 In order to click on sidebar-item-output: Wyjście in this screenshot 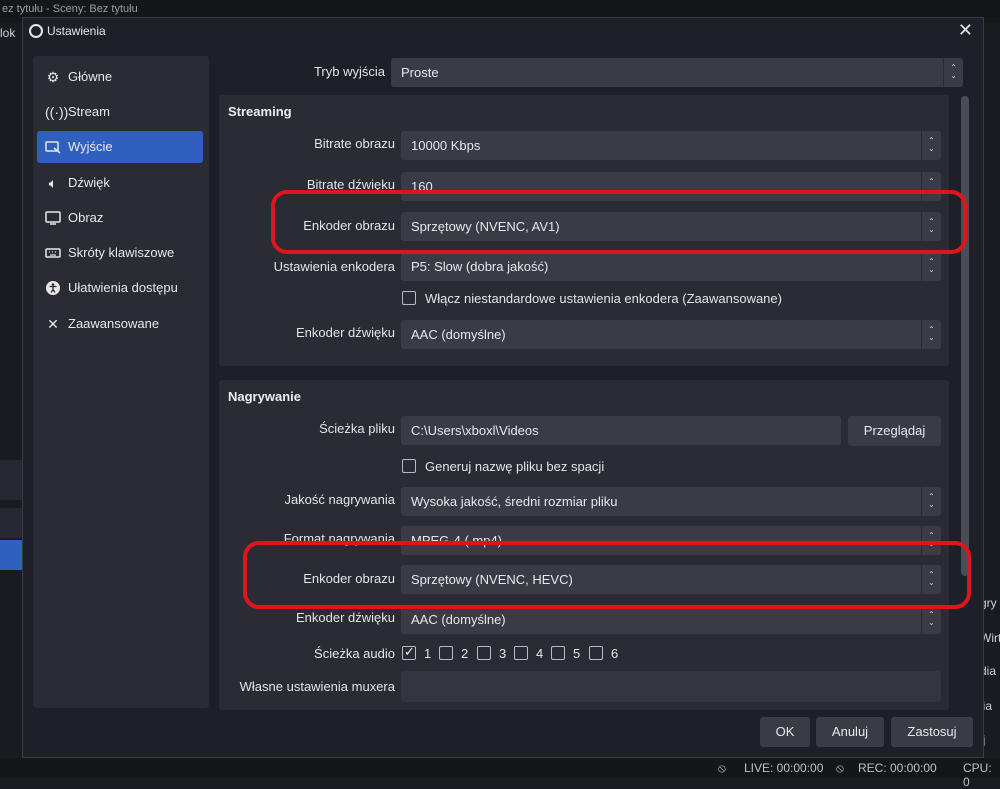, I will do `click(120, 147)`.